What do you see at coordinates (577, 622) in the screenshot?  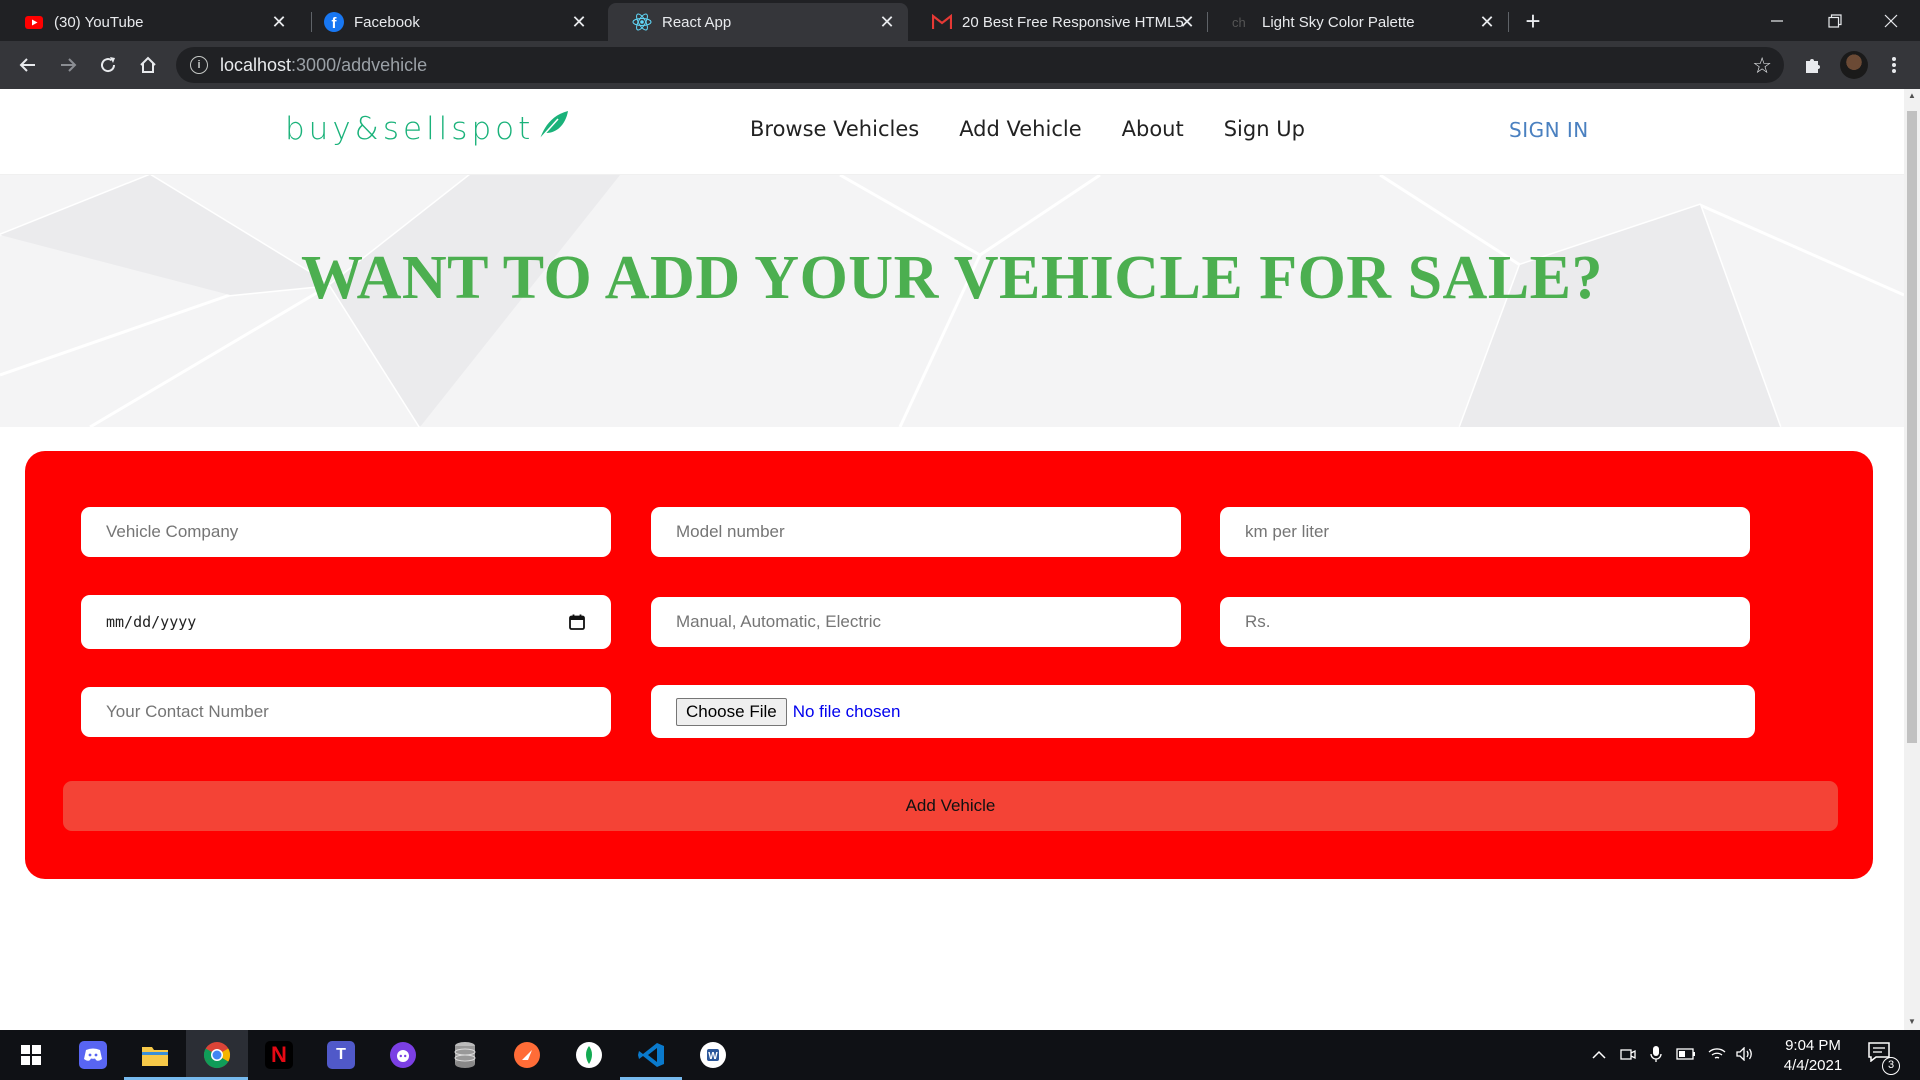 I see `calendar-icon` at bounding box center [577, 622].